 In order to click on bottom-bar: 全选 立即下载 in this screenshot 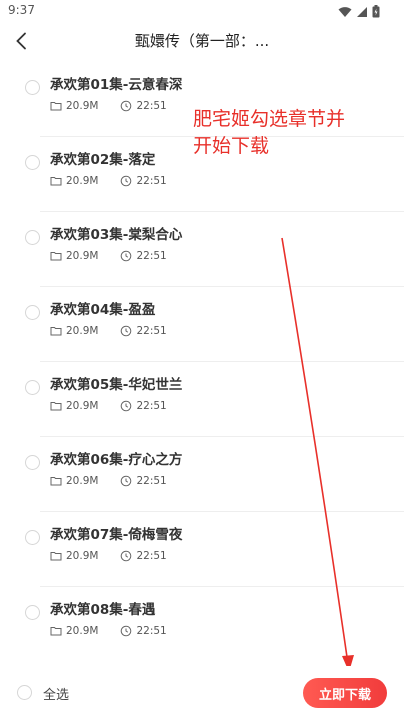, I will do `click(202, 692)`.